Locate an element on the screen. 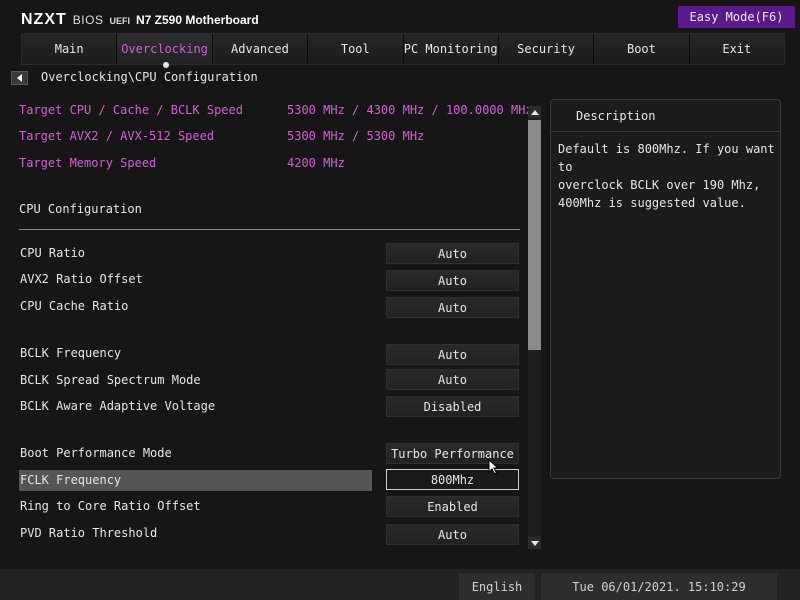 The height and width of the screenshot is (600, 800). back-arrow-icon is located at coordinates (19, 78).